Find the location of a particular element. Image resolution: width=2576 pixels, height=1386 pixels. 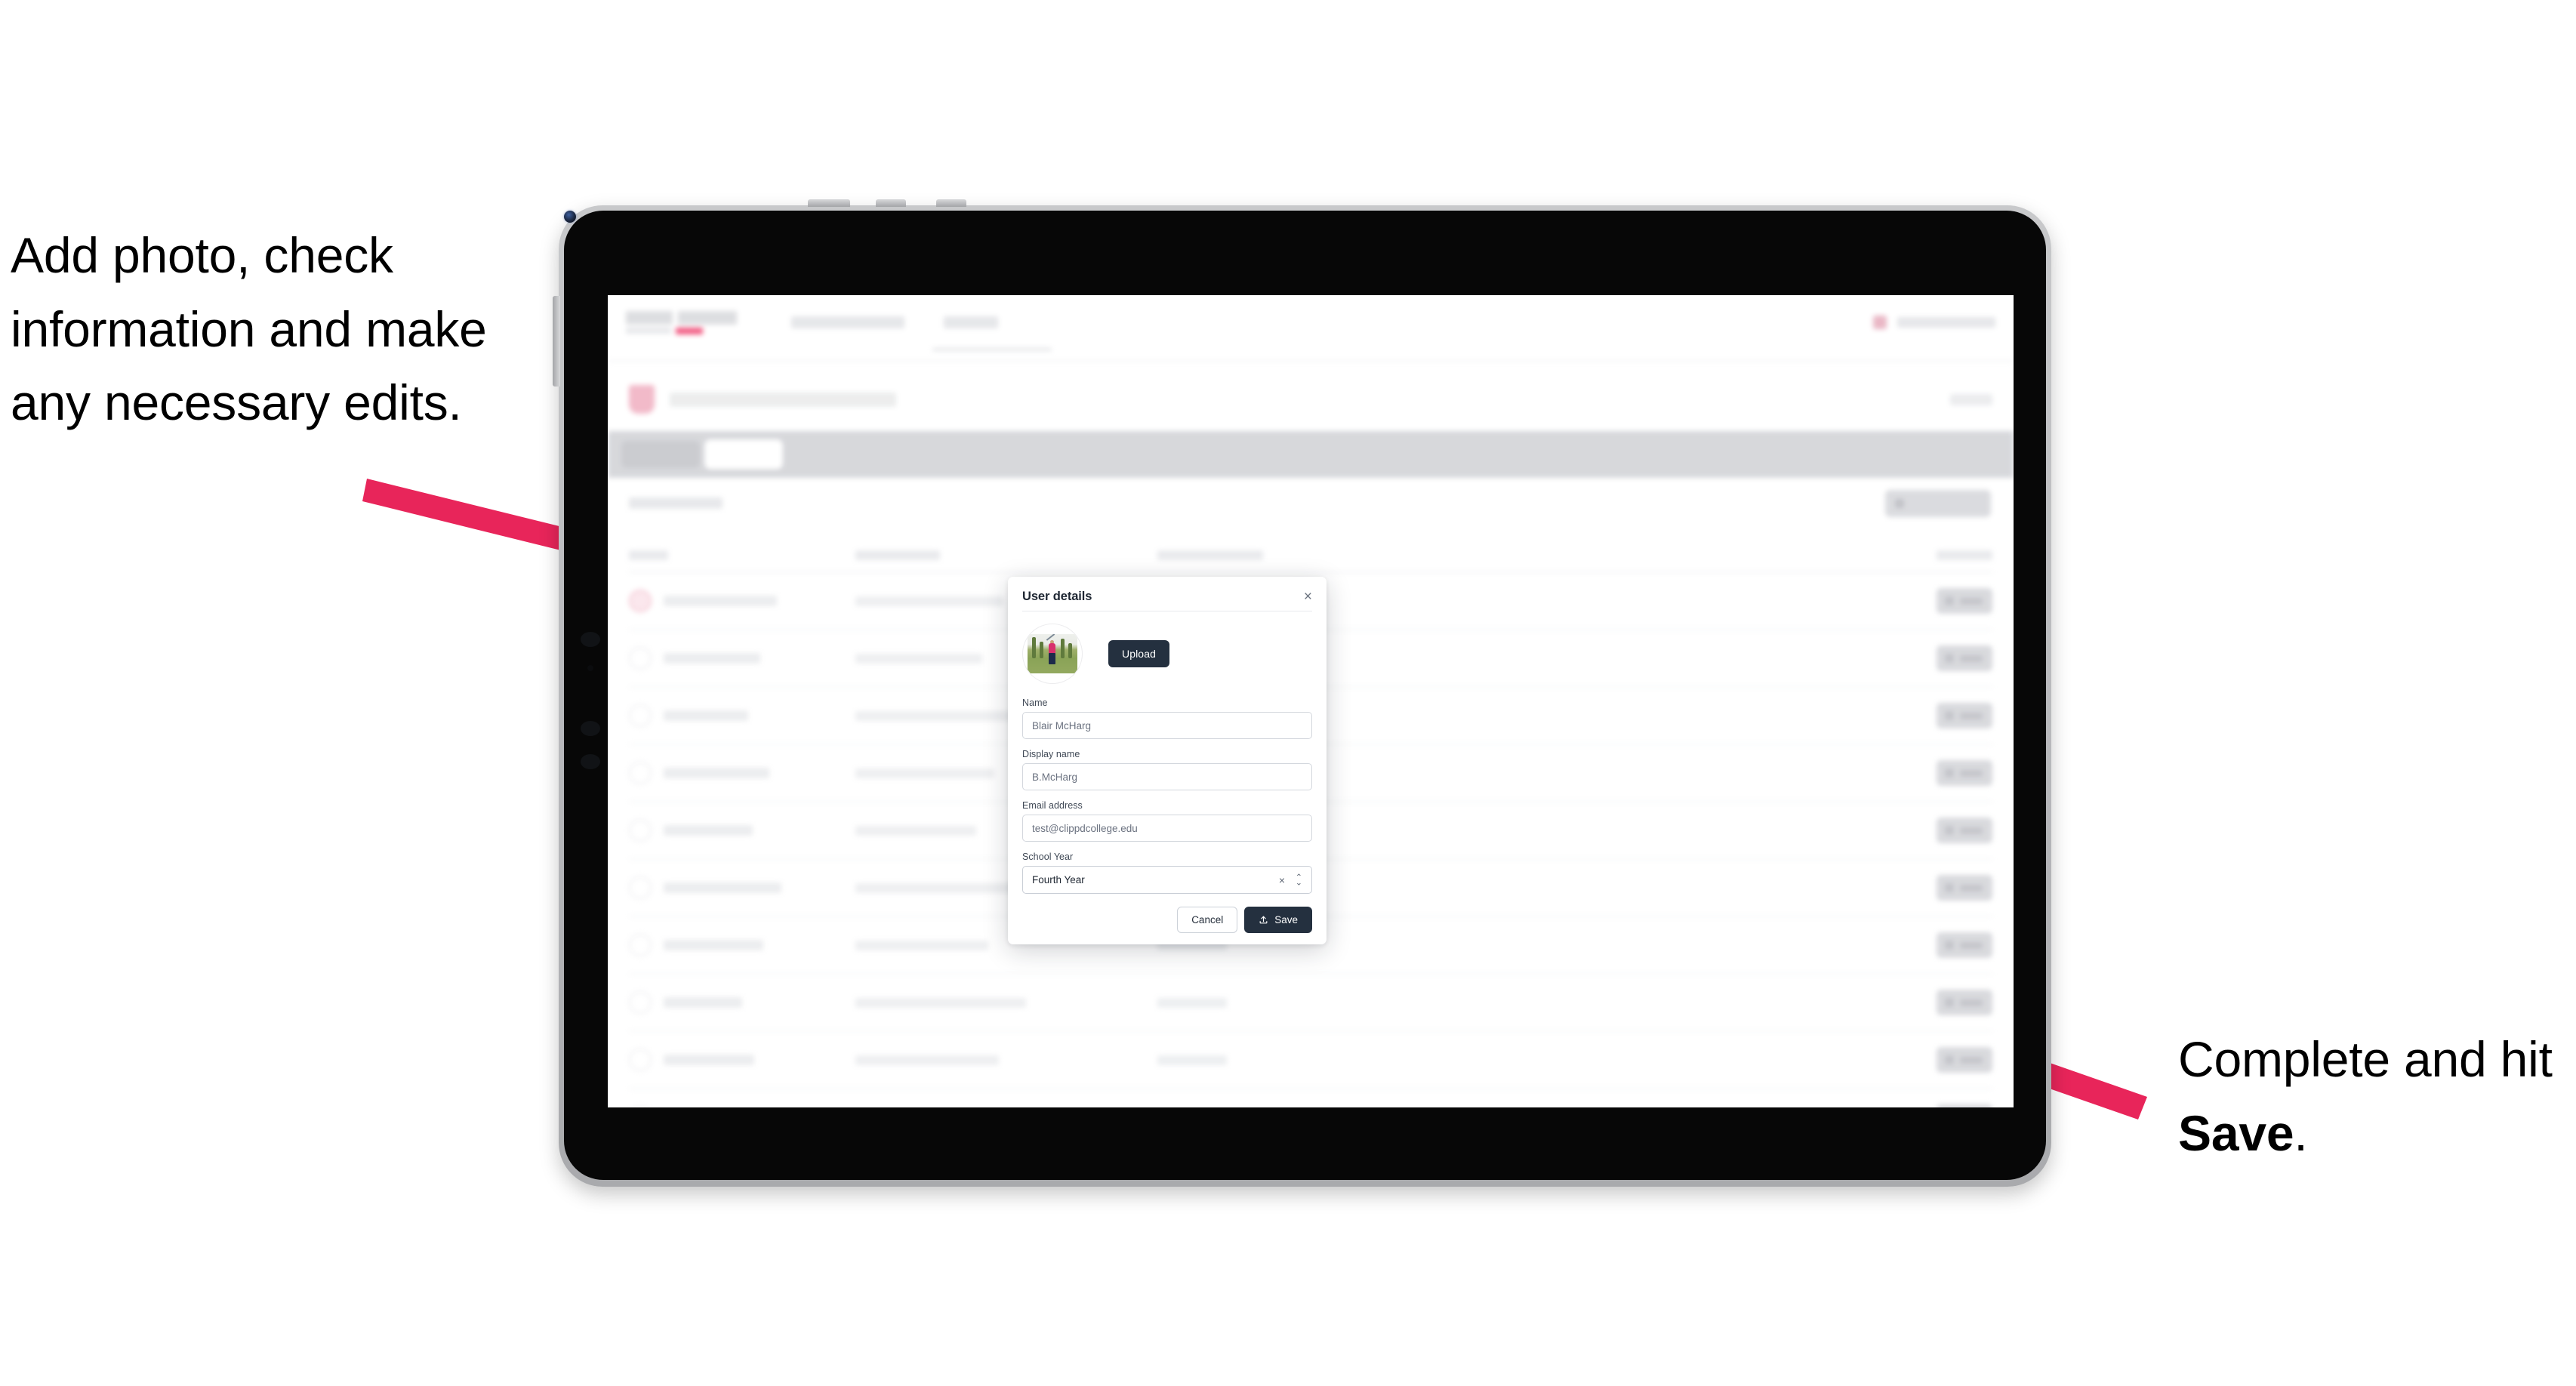

app-top-nav is located at coordinates (1311, 322).